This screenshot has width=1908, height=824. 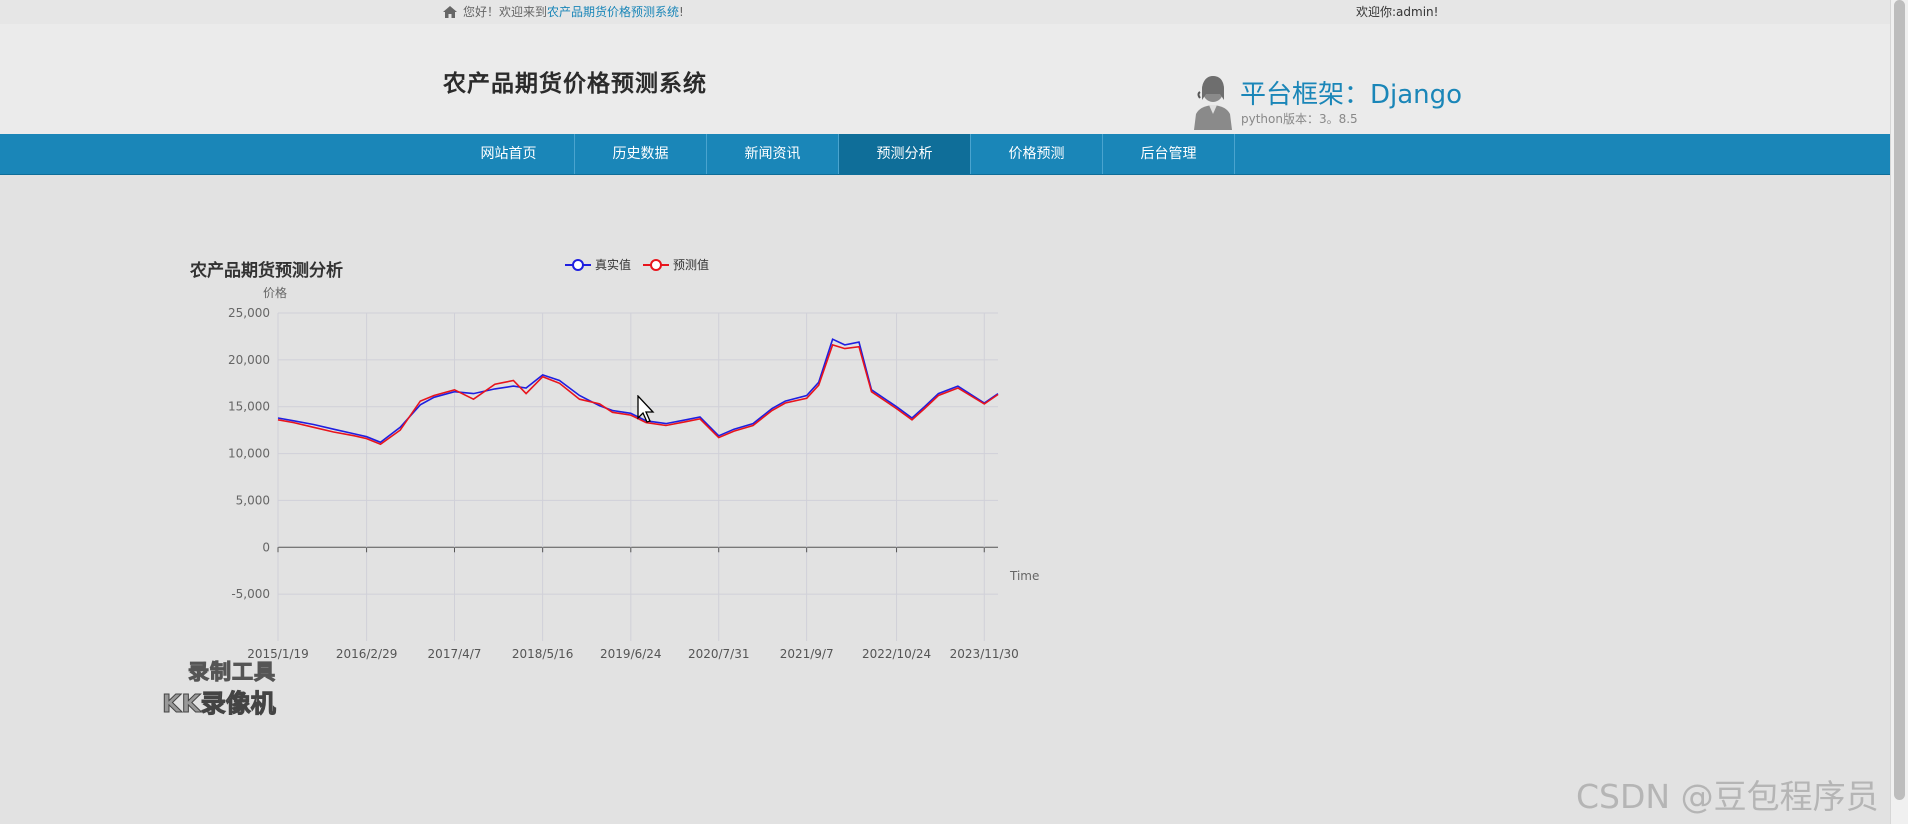 I want to click on y-tick-label: 20,000, so click(x=249, y=360).